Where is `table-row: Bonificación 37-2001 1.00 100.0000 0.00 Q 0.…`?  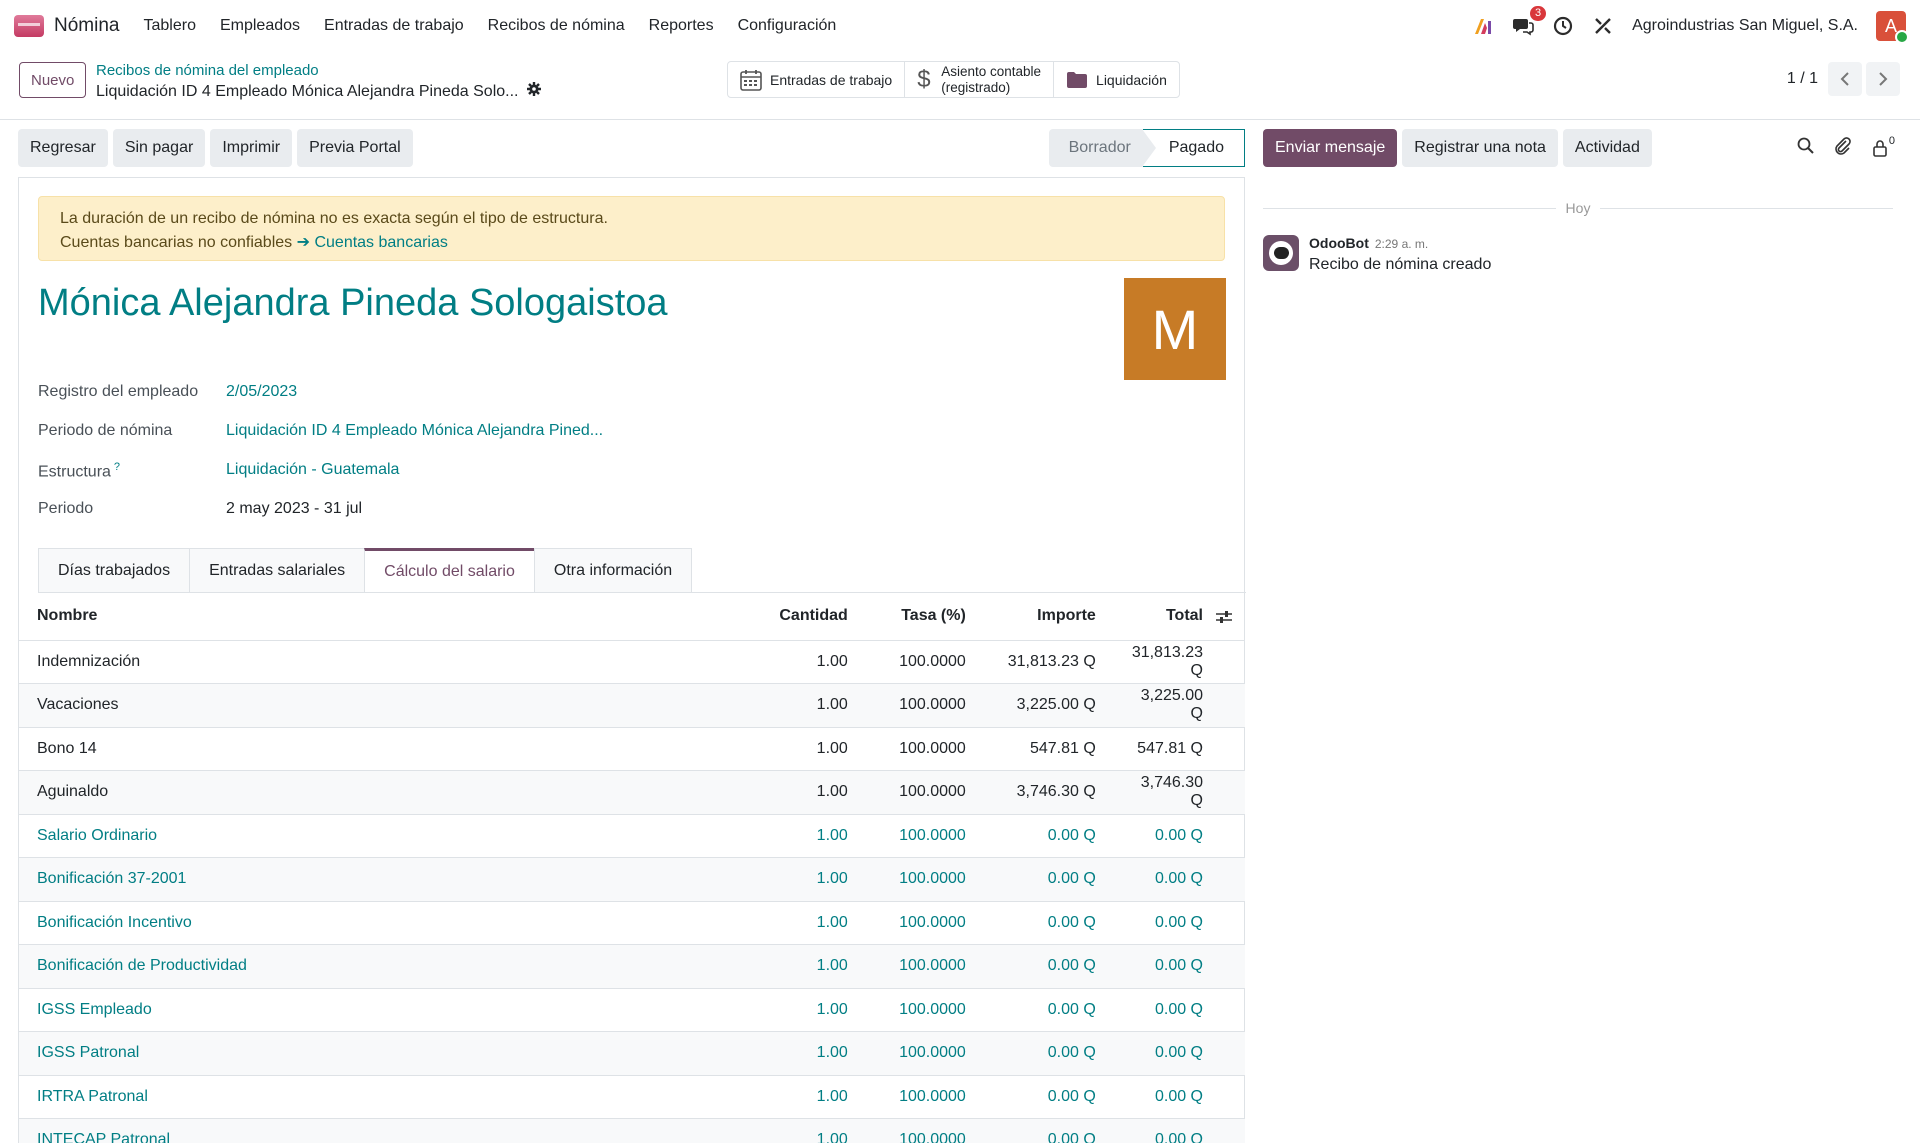
table-row: Bonificación 37-2001 1.00 100.0000 0.00 Q 0.… is located at coordinates (632, 879).